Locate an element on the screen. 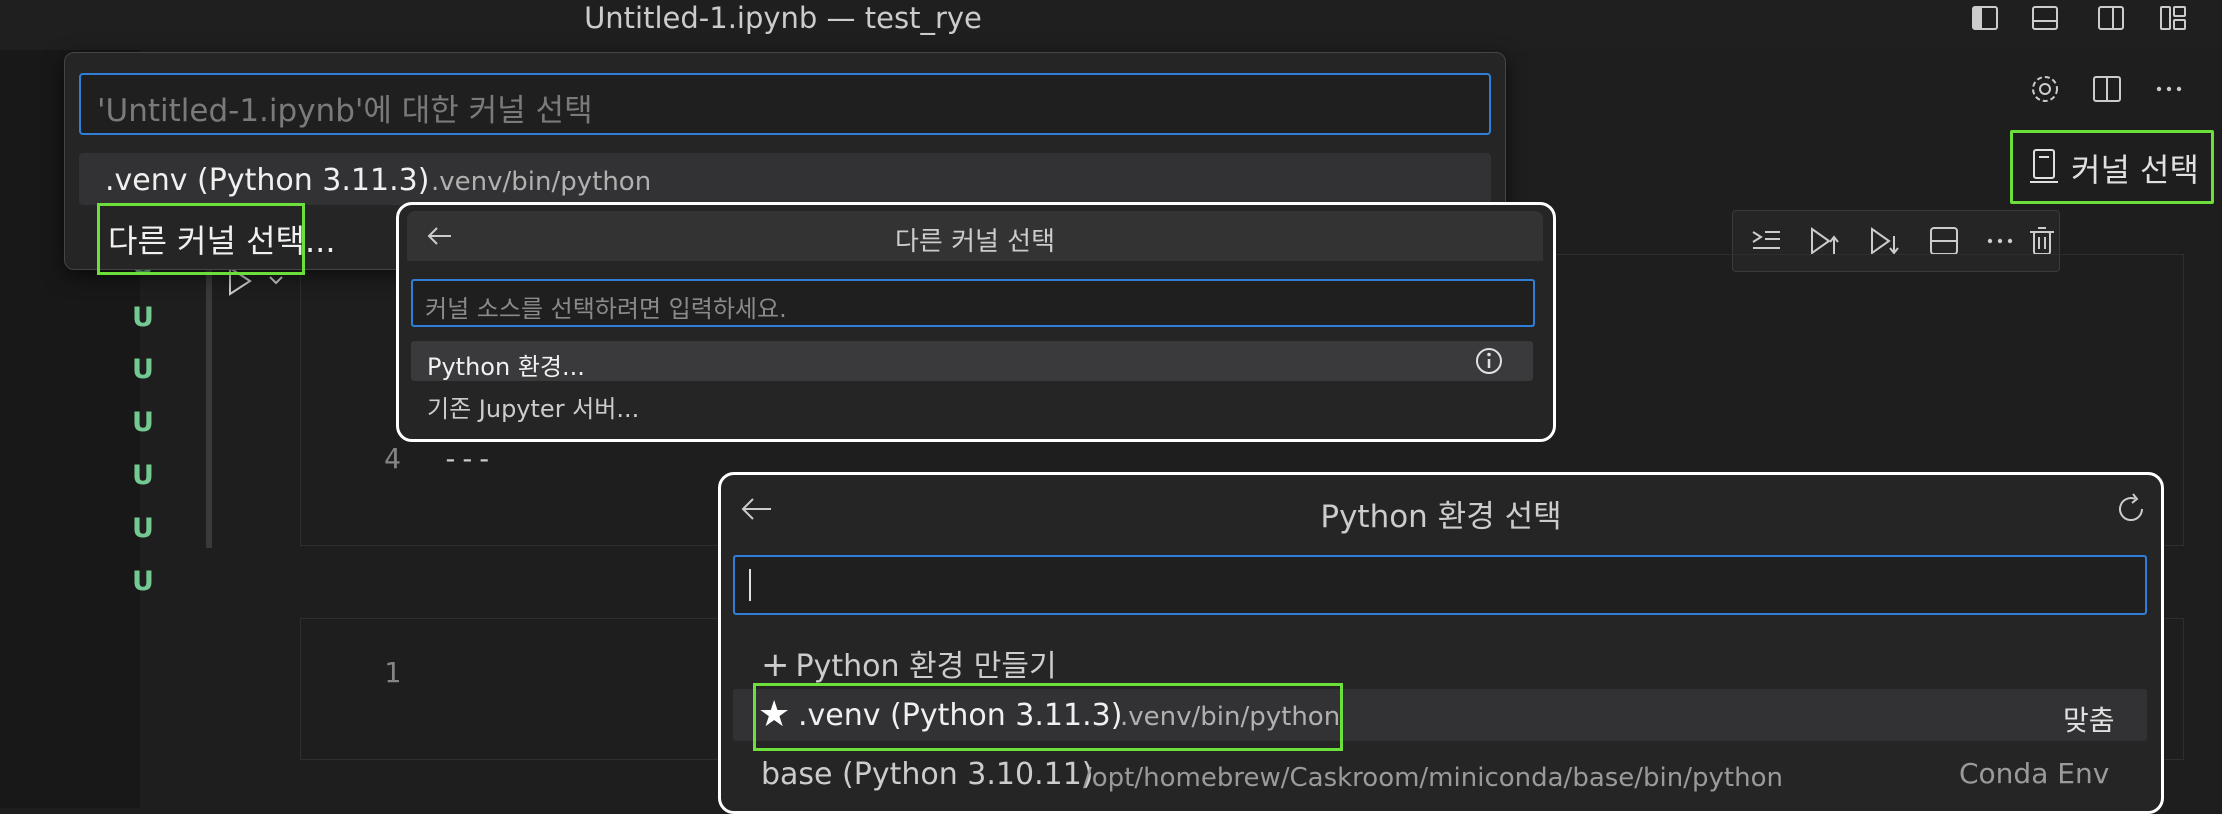 The height and width of the screenshot is (814, 2222). info-icon is located at coordinates (1489, 363).